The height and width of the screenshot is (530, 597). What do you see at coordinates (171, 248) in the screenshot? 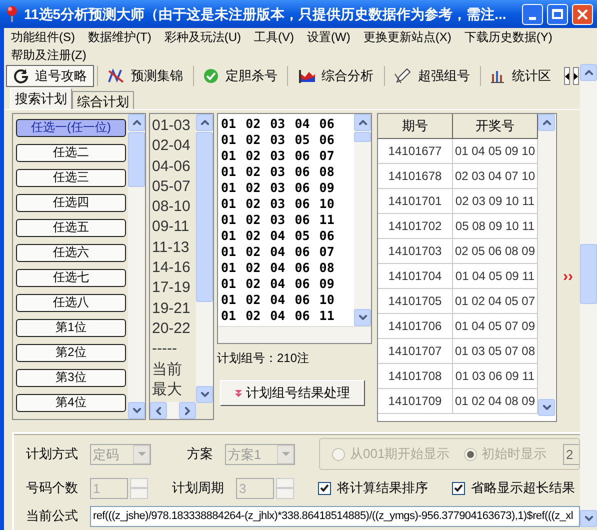
I see `range-label: 11-13` at bounding box center [171, 248].